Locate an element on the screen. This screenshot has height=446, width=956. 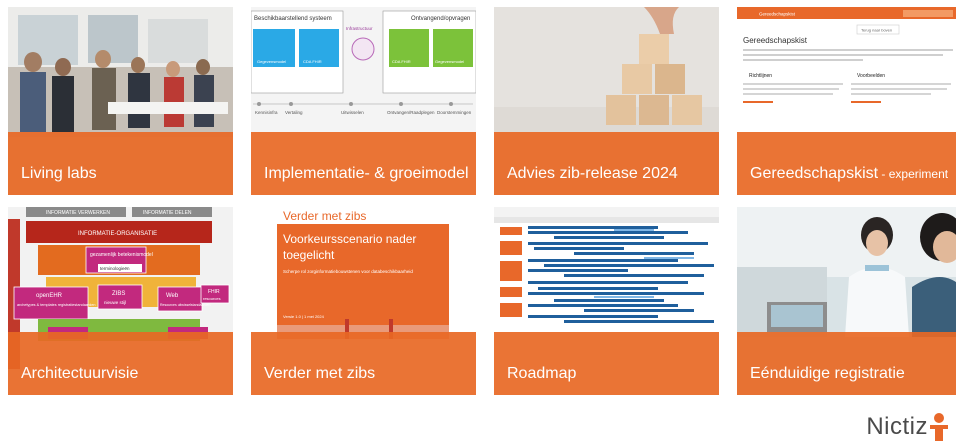
arch-zibs-sub: nieuwe stijl is located at coordinates (115, 302).